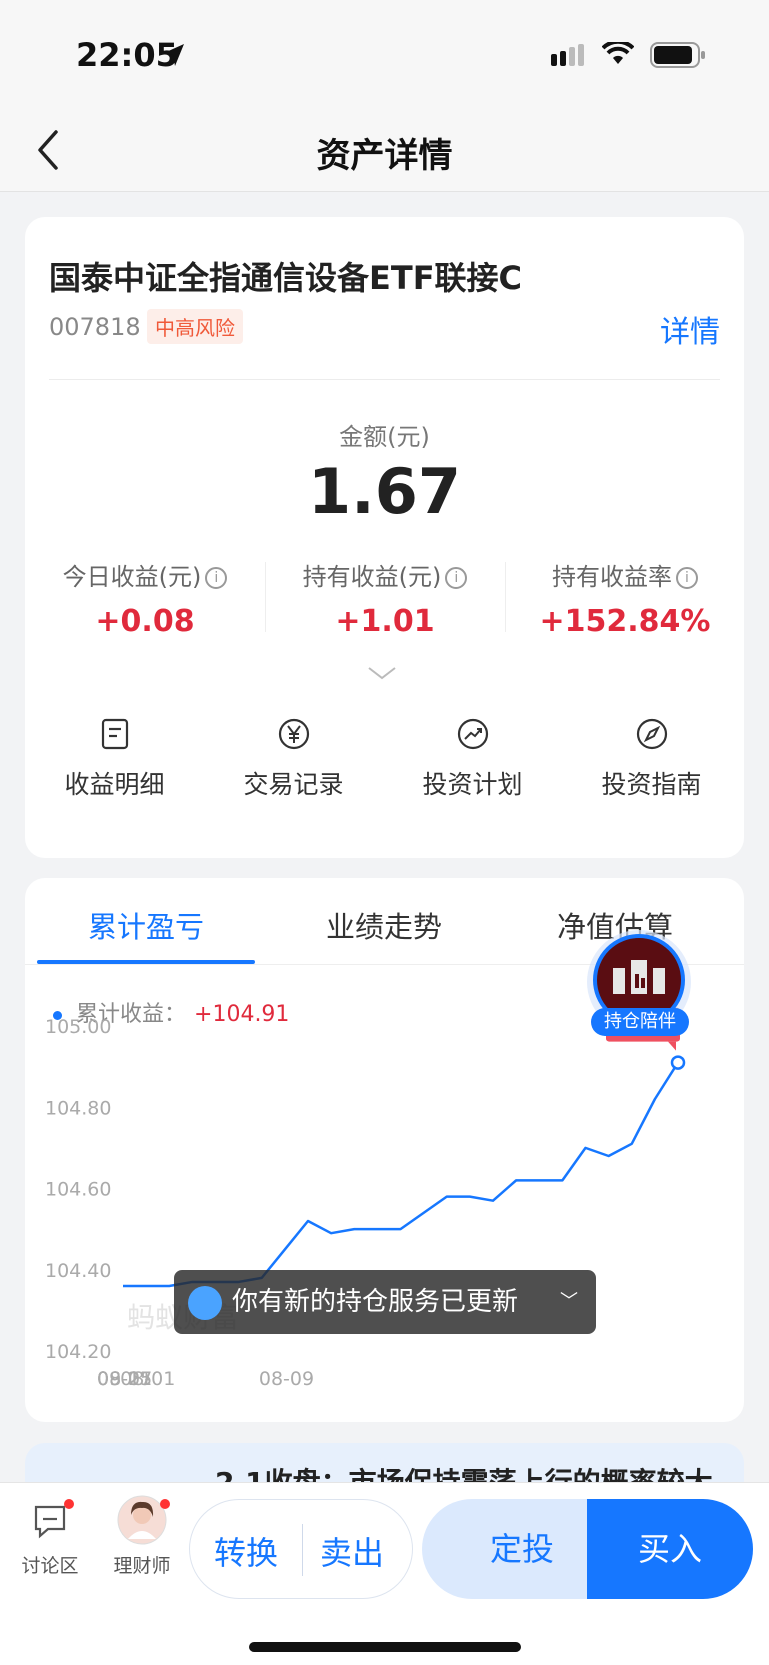 The height and width of the screenshot is (1665, 769). I want to click on last-point-marker, so click(678, 1062).